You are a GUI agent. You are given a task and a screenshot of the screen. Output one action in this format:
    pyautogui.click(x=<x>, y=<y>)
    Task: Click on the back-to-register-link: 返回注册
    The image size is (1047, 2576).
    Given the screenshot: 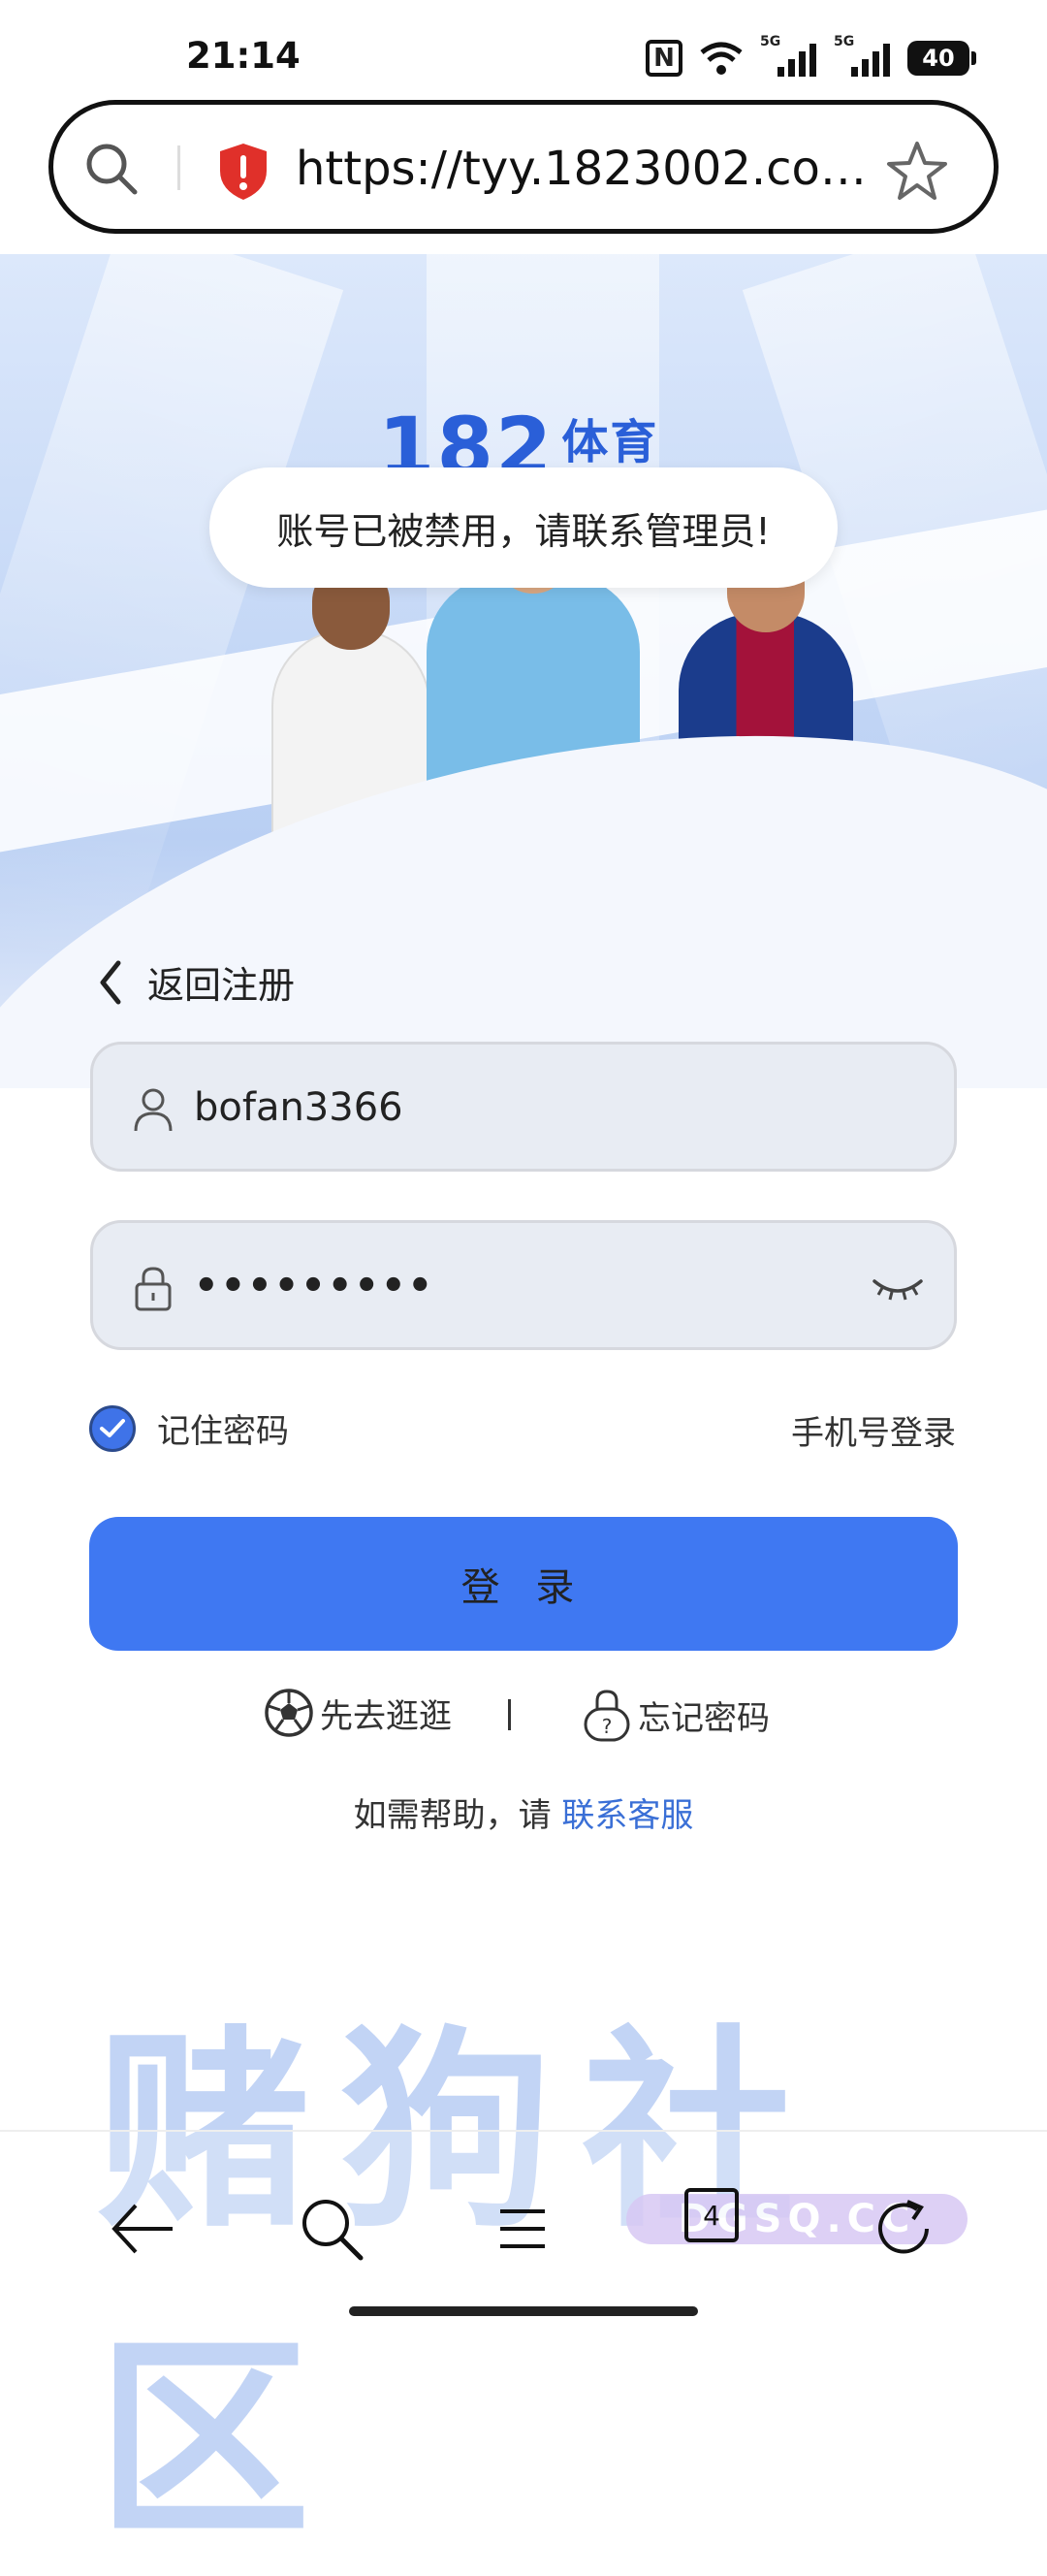 What is the action you would take?
    pyautogui.click(x=196, y=982)
    